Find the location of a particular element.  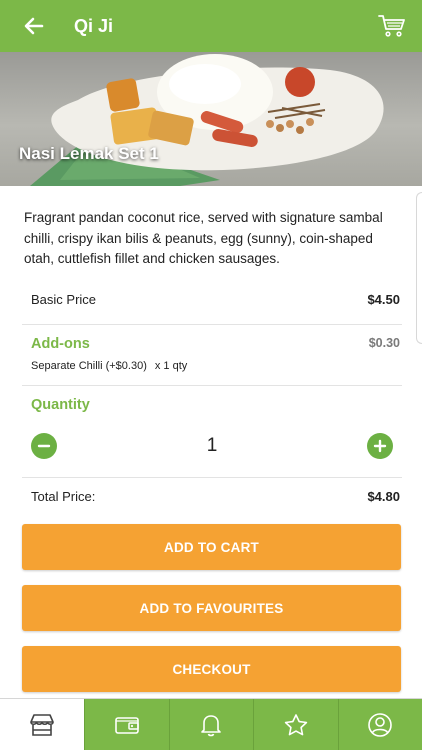

star-icon is located at coordinates (295, 725).